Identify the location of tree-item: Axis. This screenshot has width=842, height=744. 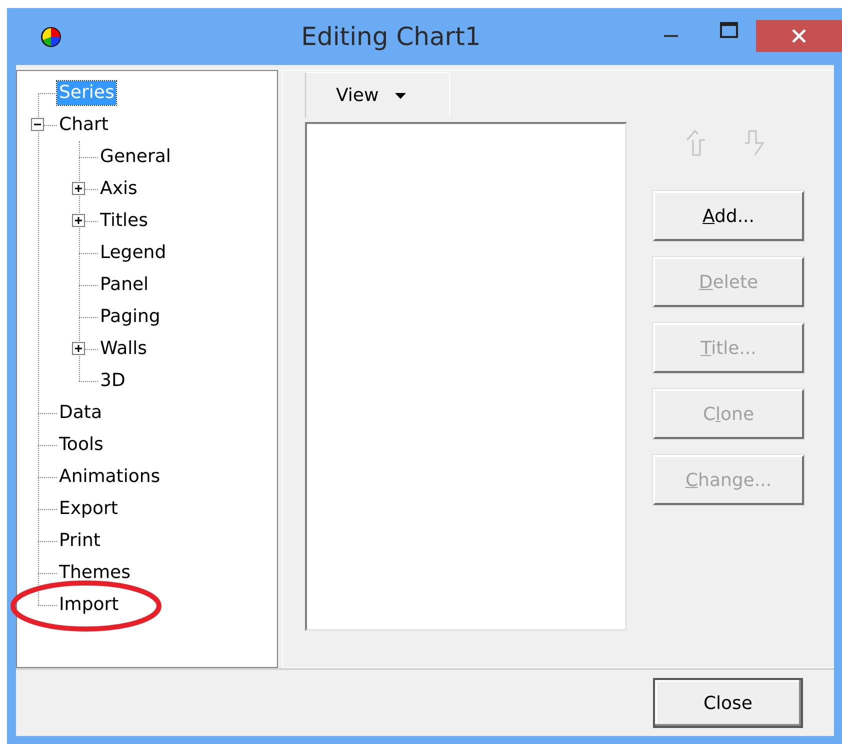
(119, 189).